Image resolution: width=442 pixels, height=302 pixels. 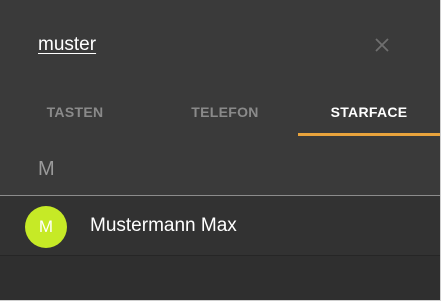 I want to click on clear-search-button, so click(x=382, y=45).